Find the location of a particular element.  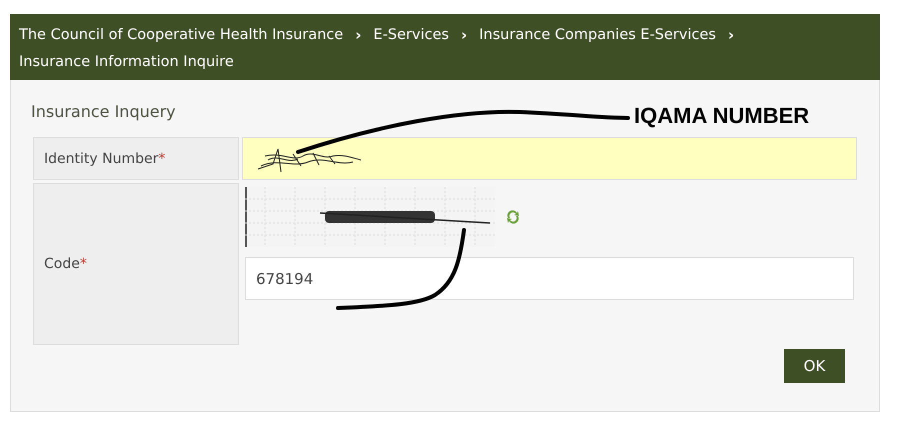

field-label: Code* is located at coordinates (65, 264).